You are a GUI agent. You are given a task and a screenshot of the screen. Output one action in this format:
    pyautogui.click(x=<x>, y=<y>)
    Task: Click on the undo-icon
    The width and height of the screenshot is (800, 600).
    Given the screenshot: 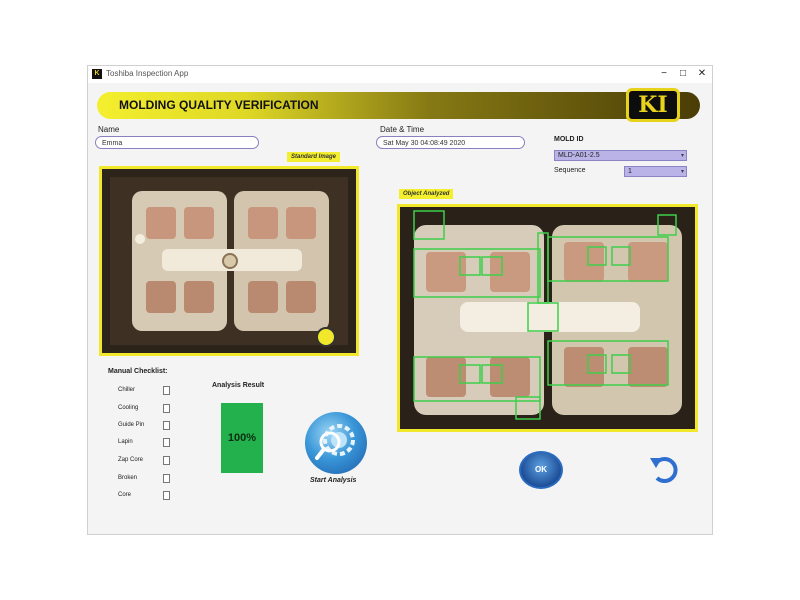 What is the action you would take?
    pyautogui.click(x=664, y=470)
    